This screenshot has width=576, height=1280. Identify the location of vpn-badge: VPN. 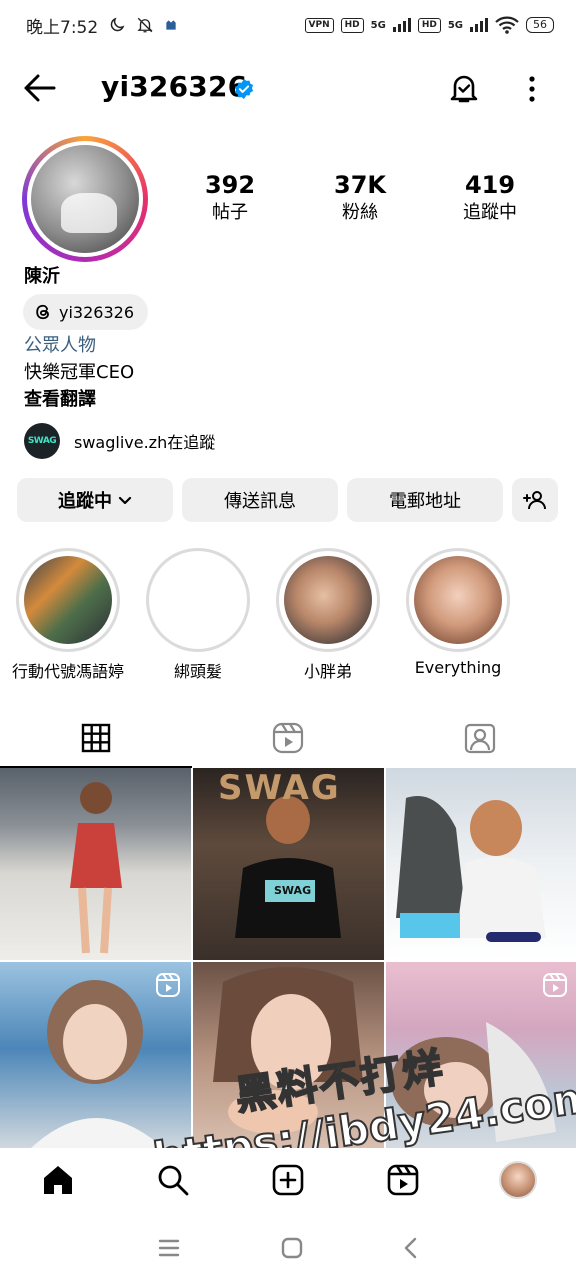
(319, 25).